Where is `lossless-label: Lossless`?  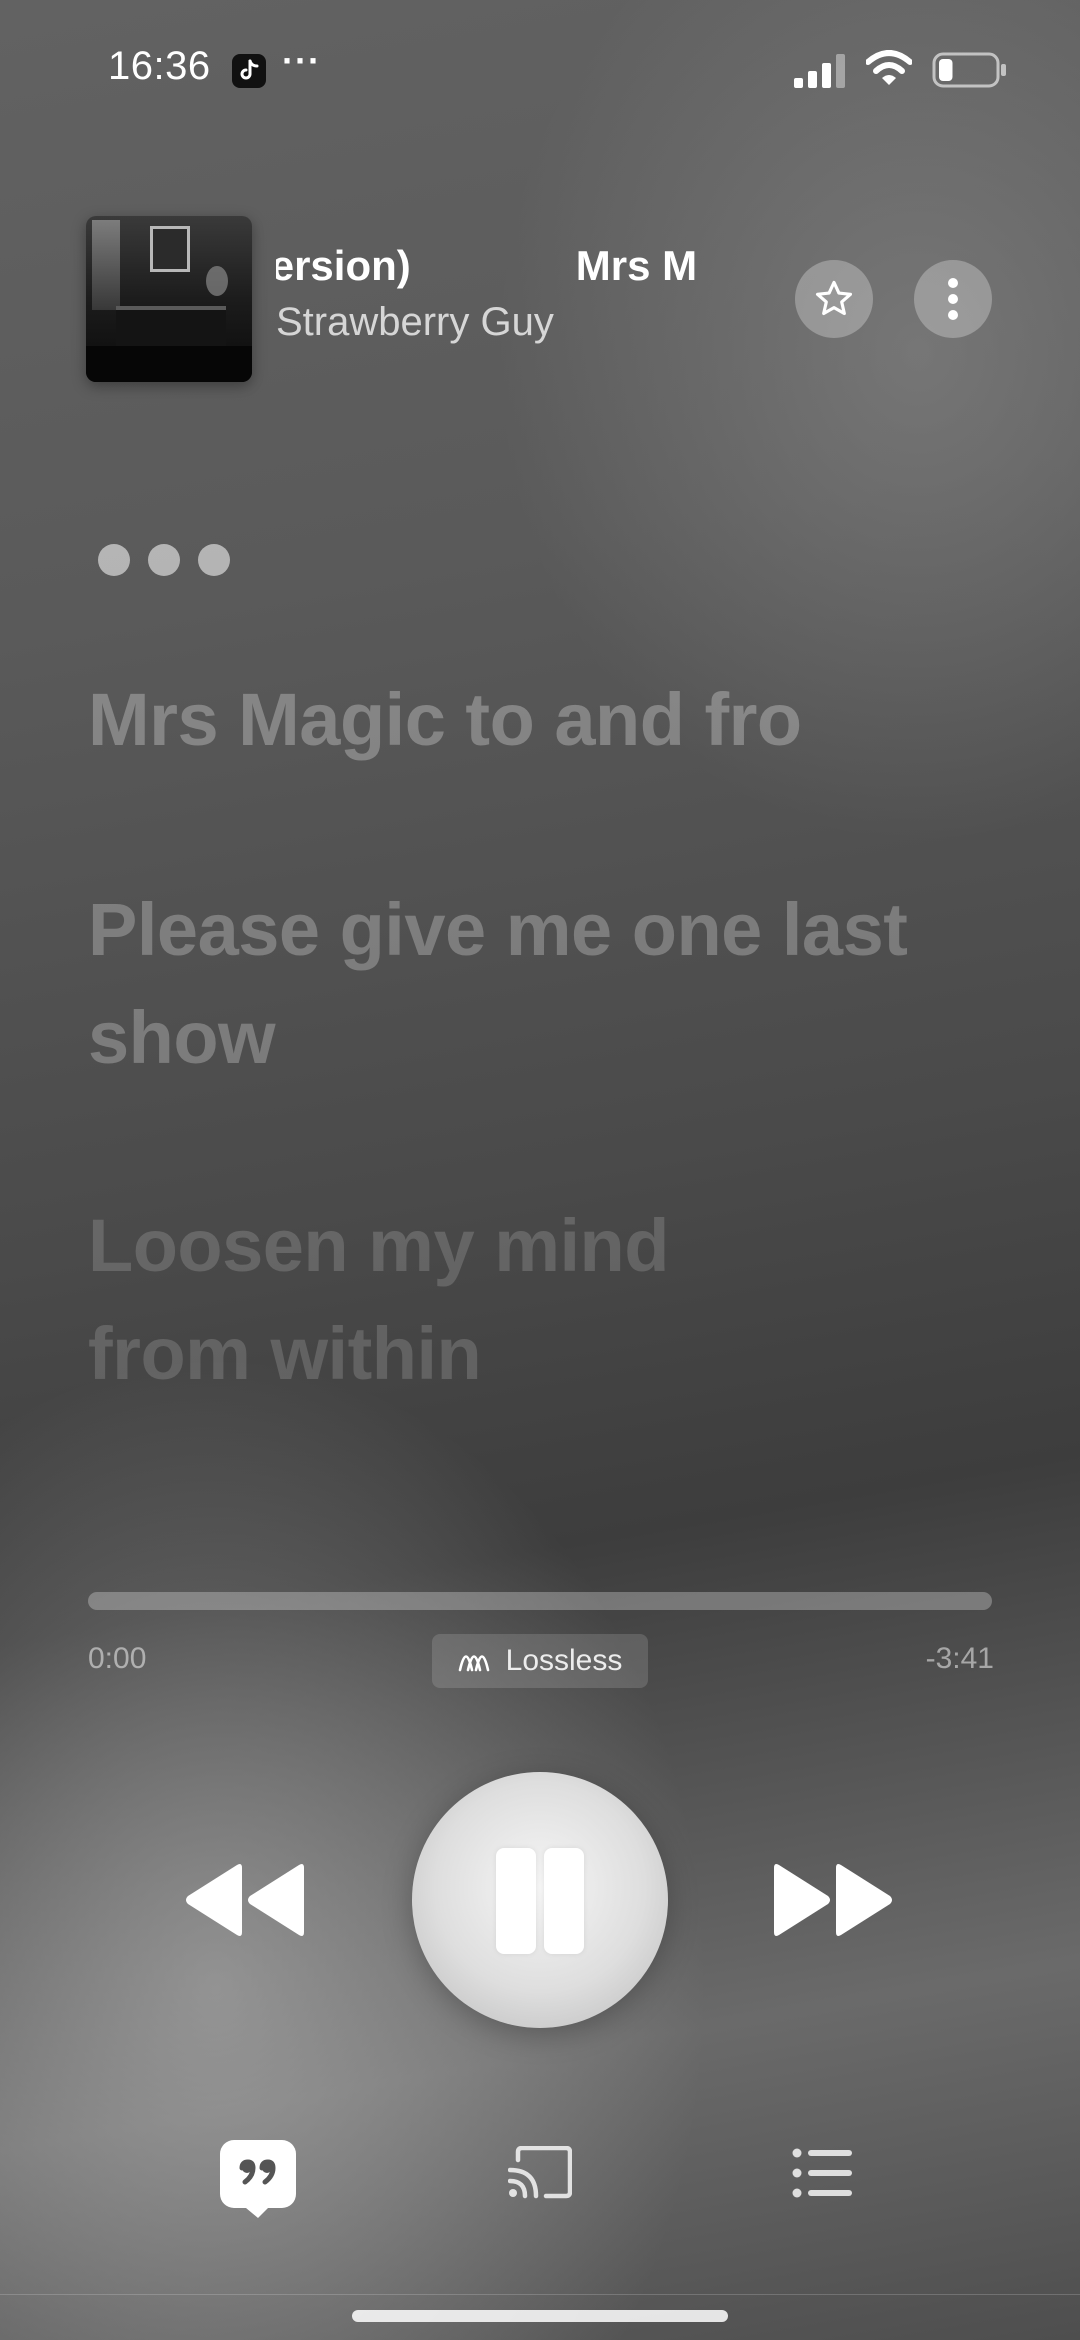
lossless-label: Lossless is located at coordinates (564, 1660).